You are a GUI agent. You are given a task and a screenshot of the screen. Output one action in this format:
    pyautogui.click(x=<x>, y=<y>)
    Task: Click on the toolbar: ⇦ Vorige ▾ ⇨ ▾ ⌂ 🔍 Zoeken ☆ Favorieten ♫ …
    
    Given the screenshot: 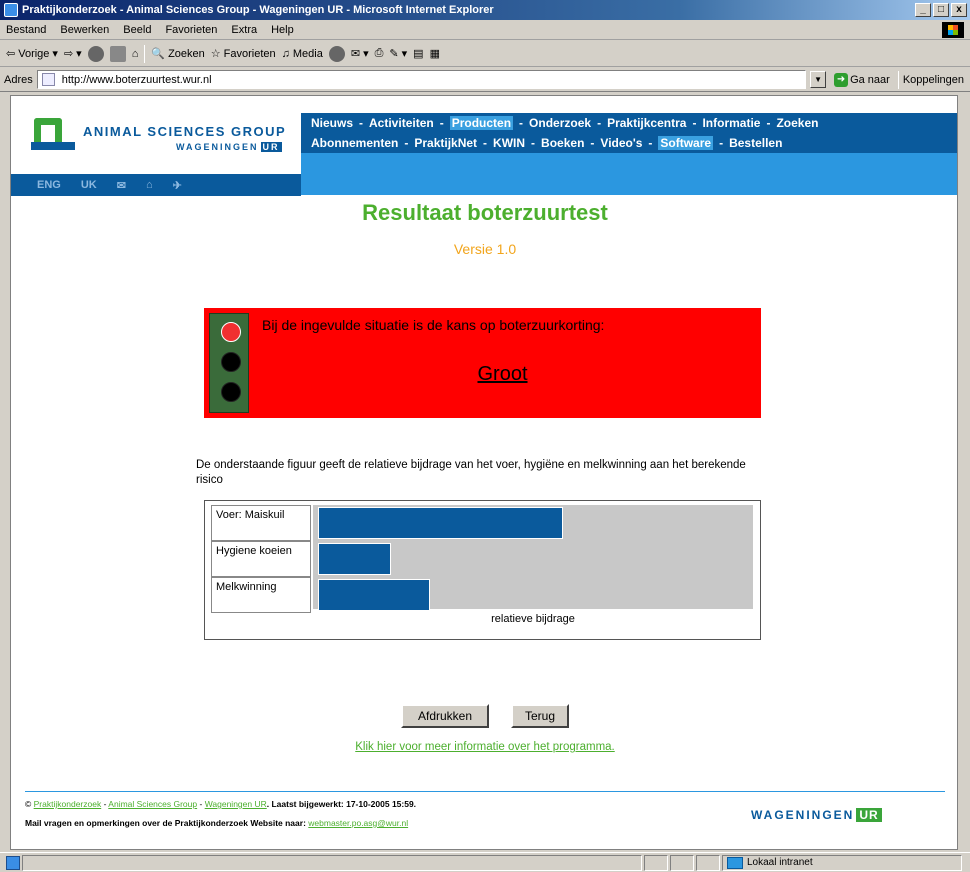 What is the action you would take?
    pyautogui.click(x=485, y=54)
    